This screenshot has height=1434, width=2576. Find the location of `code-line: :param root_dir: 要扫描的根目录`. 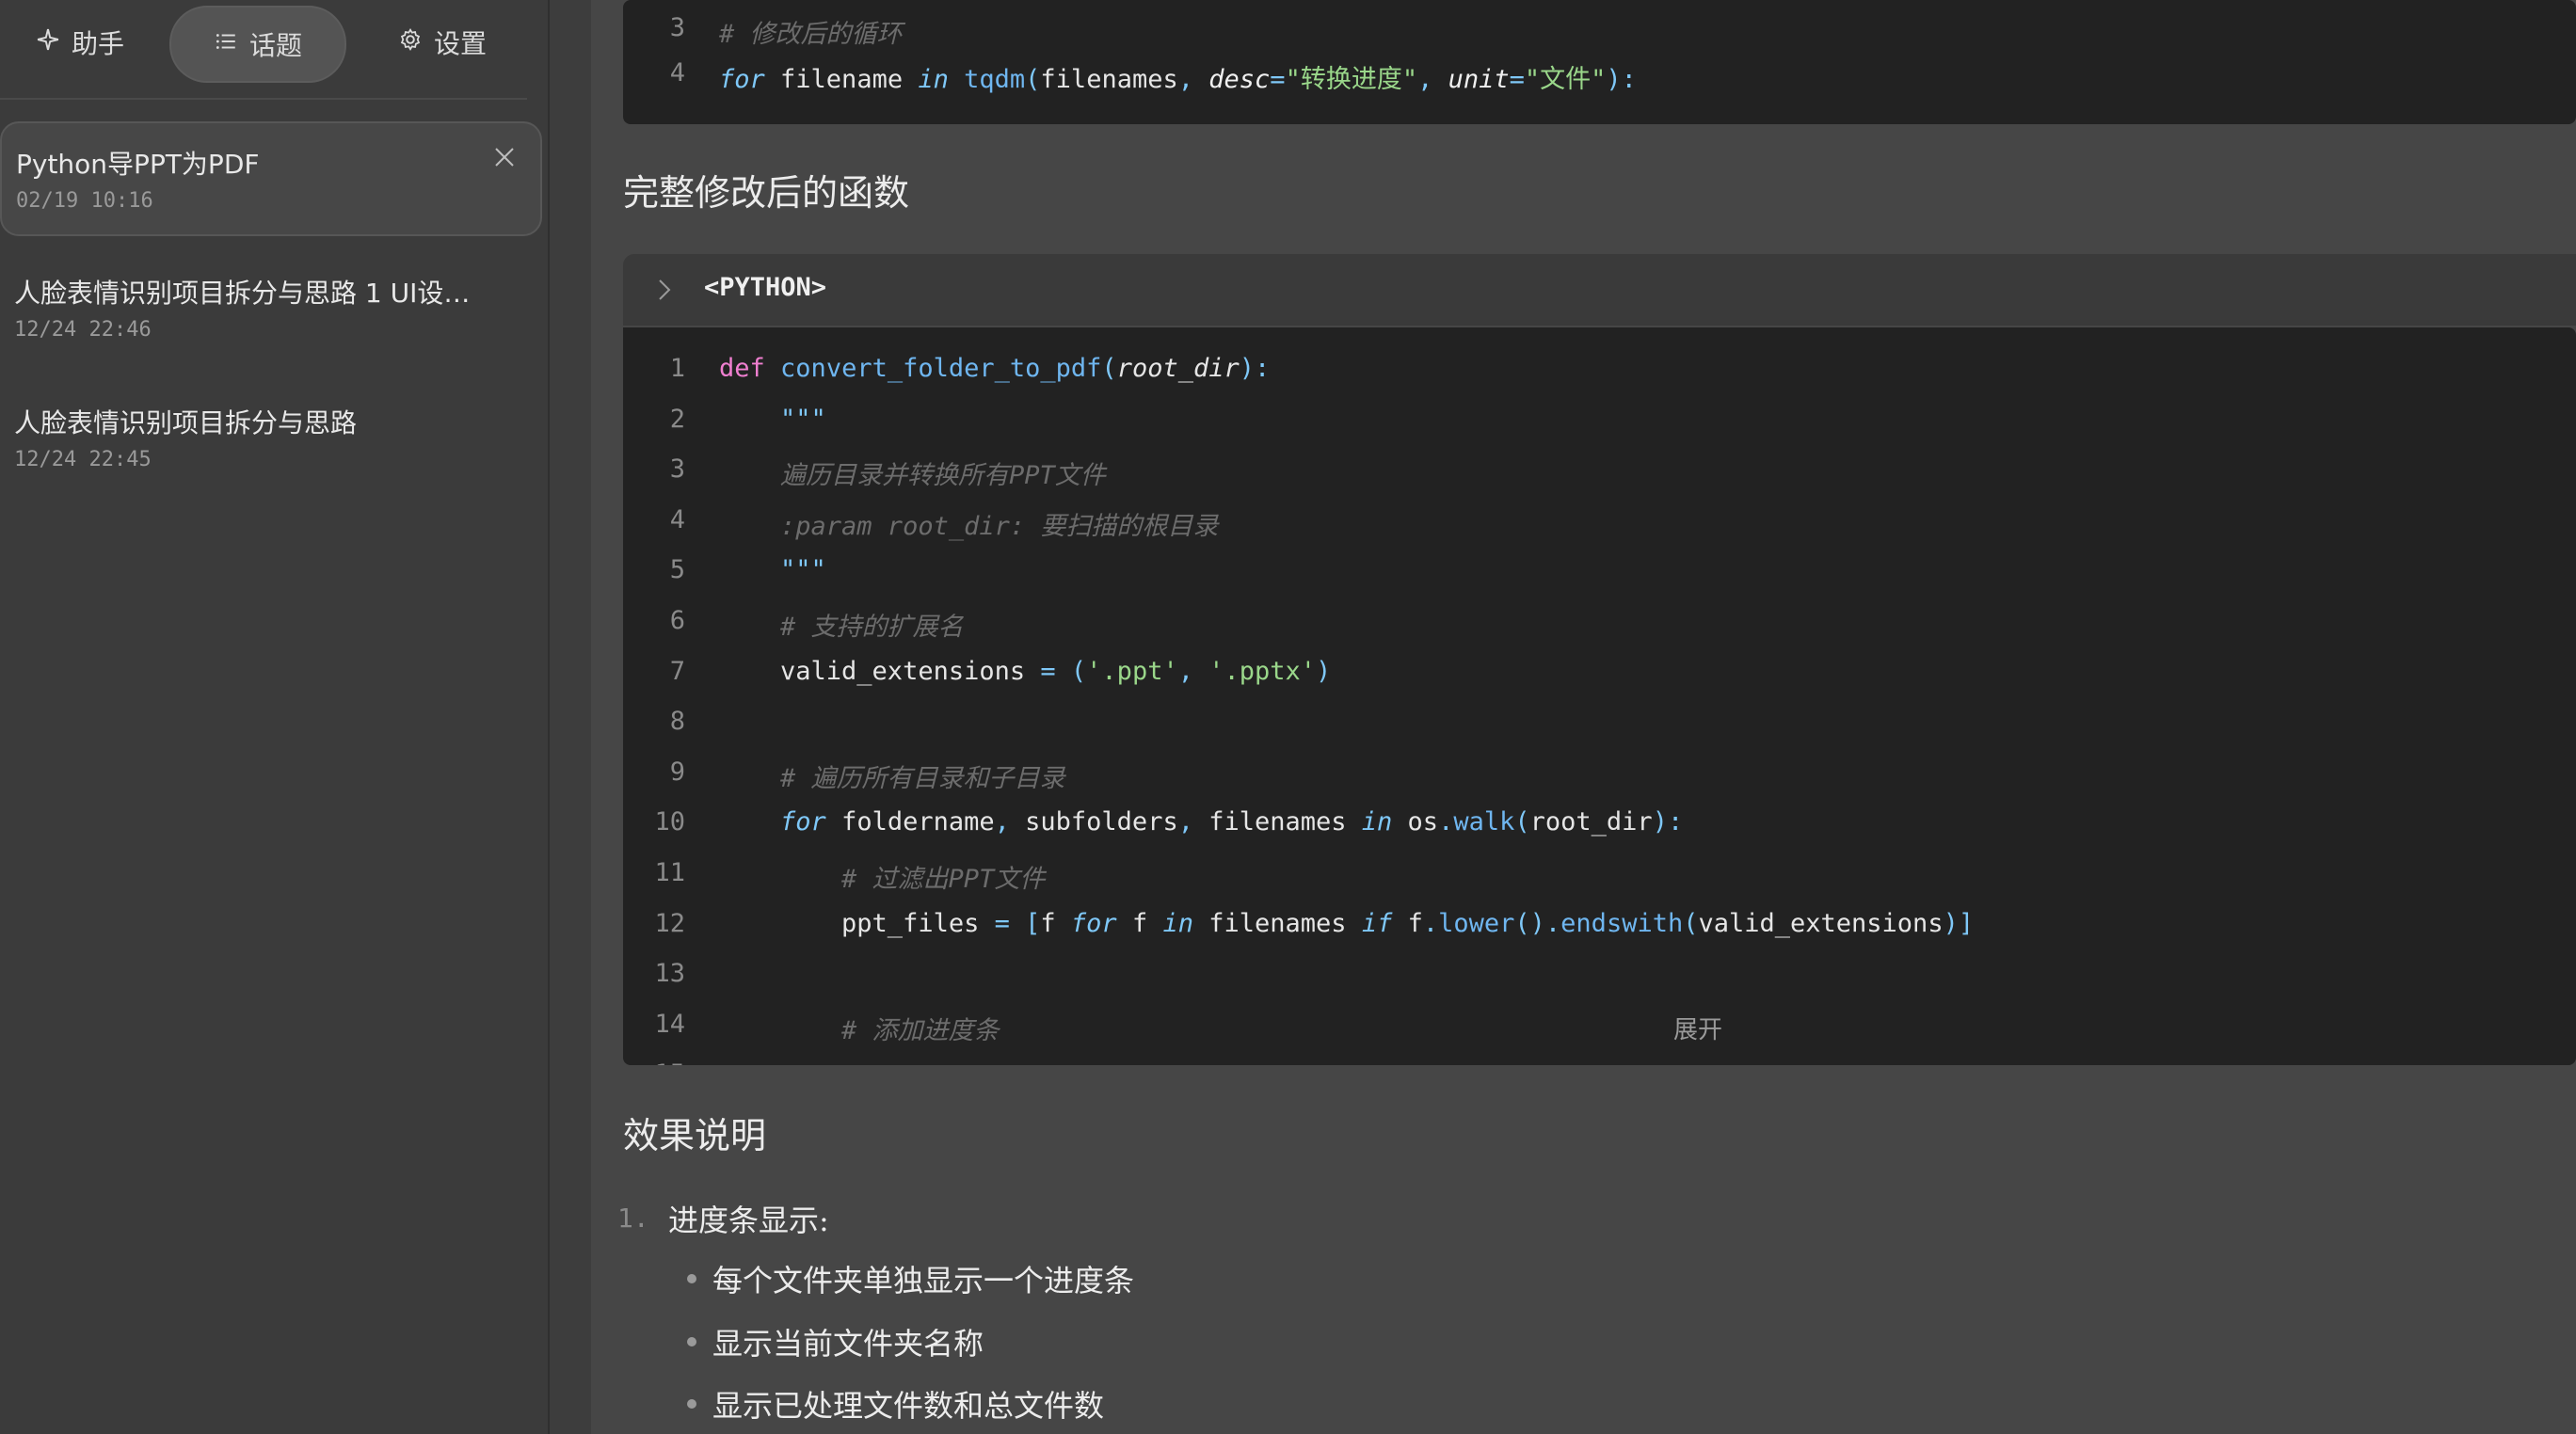

code-line: :param root_dir: 要扫描的根目录 is located at coordinates (969, 526).